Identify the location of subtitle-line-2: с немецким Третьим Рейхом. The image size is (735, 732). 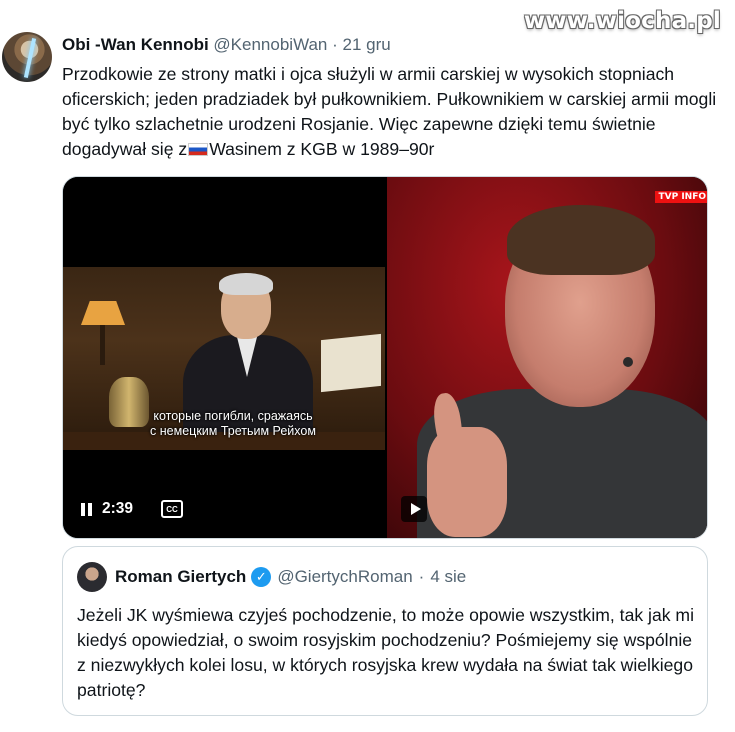
(233, 431).